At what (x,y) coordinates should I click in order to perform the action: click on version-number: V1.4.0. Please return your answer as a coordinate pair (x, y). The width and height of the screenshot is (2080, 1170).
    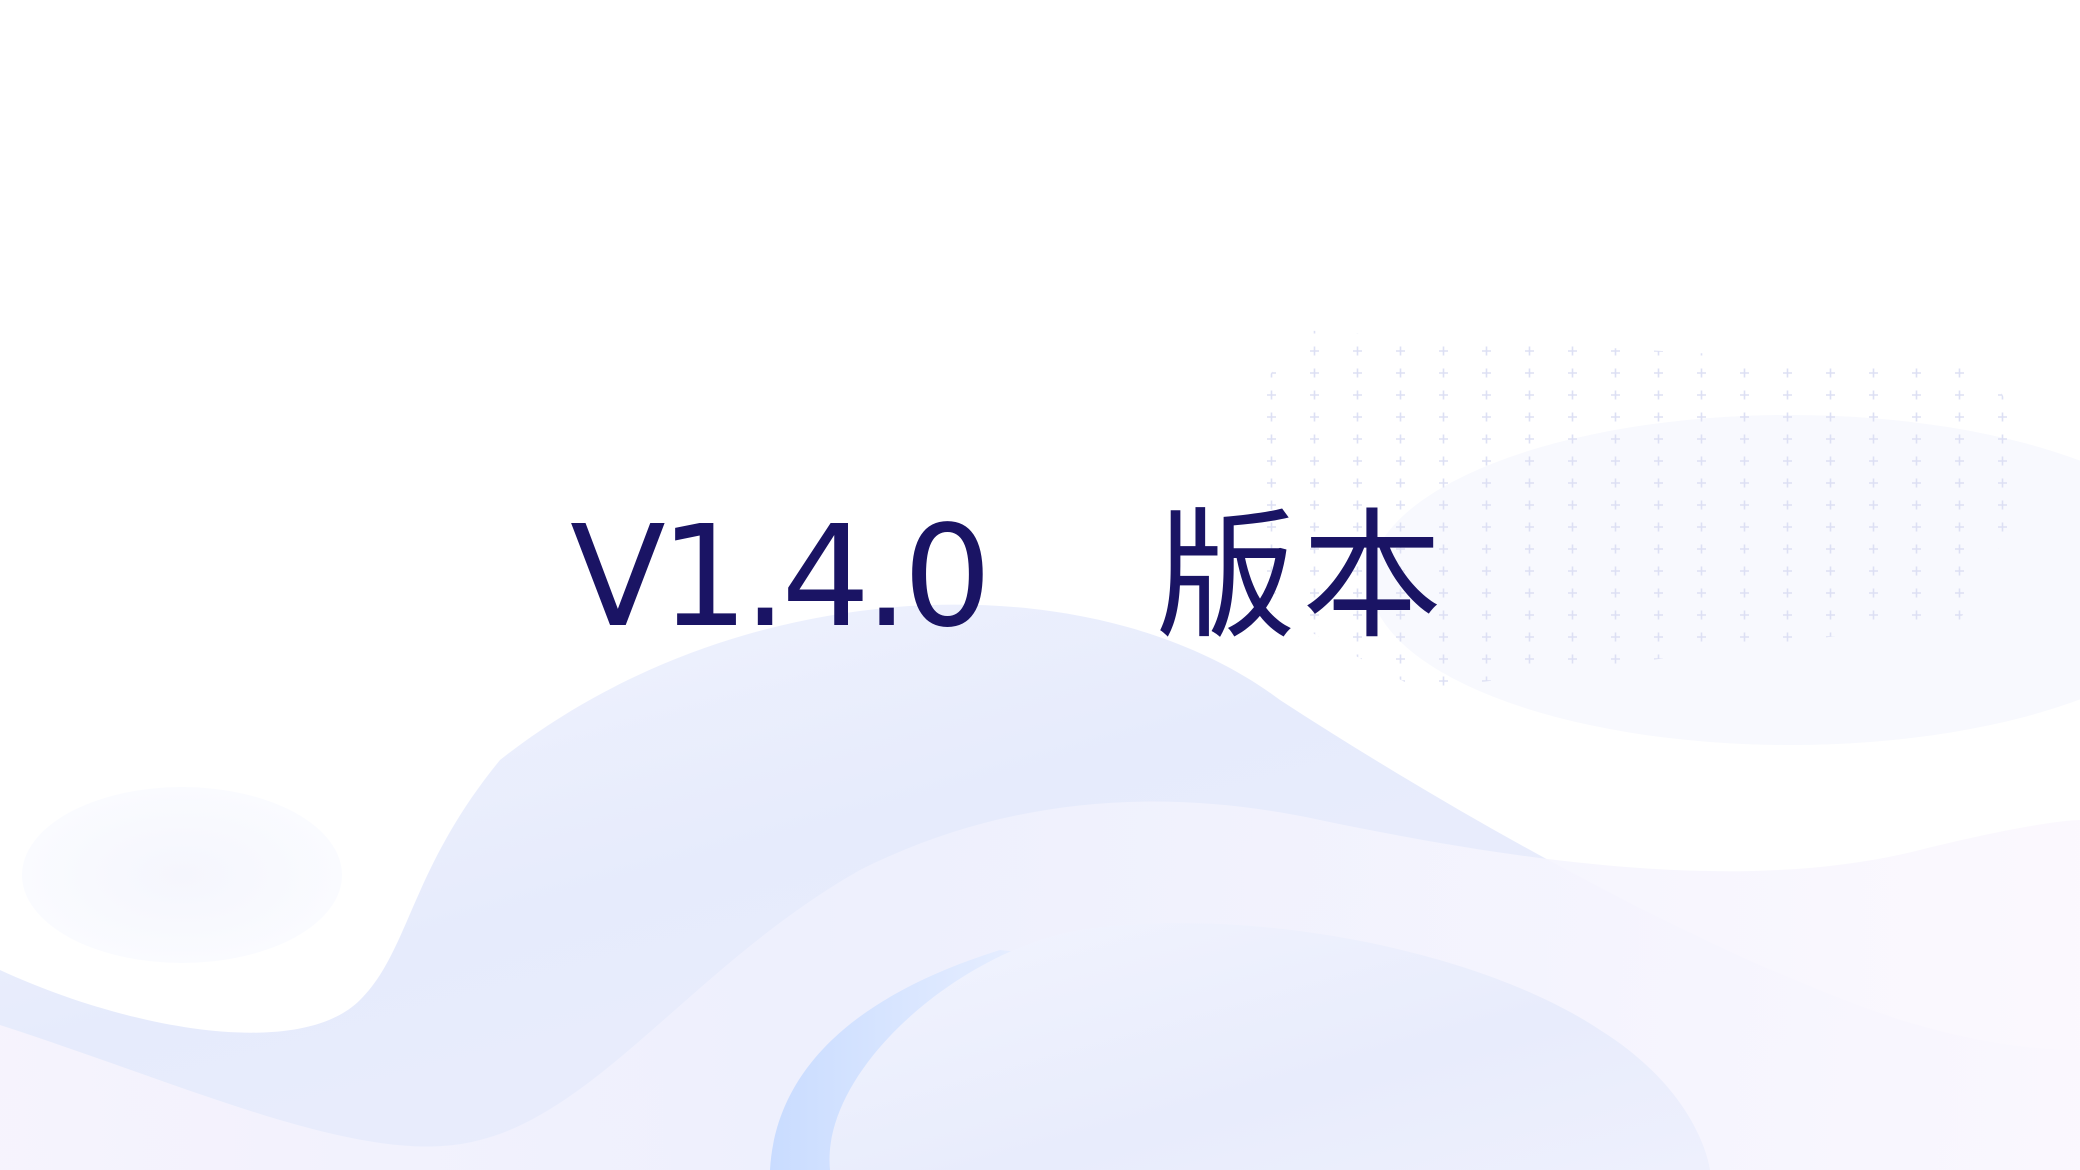
    Looking at the image, I should click on (781, 577).